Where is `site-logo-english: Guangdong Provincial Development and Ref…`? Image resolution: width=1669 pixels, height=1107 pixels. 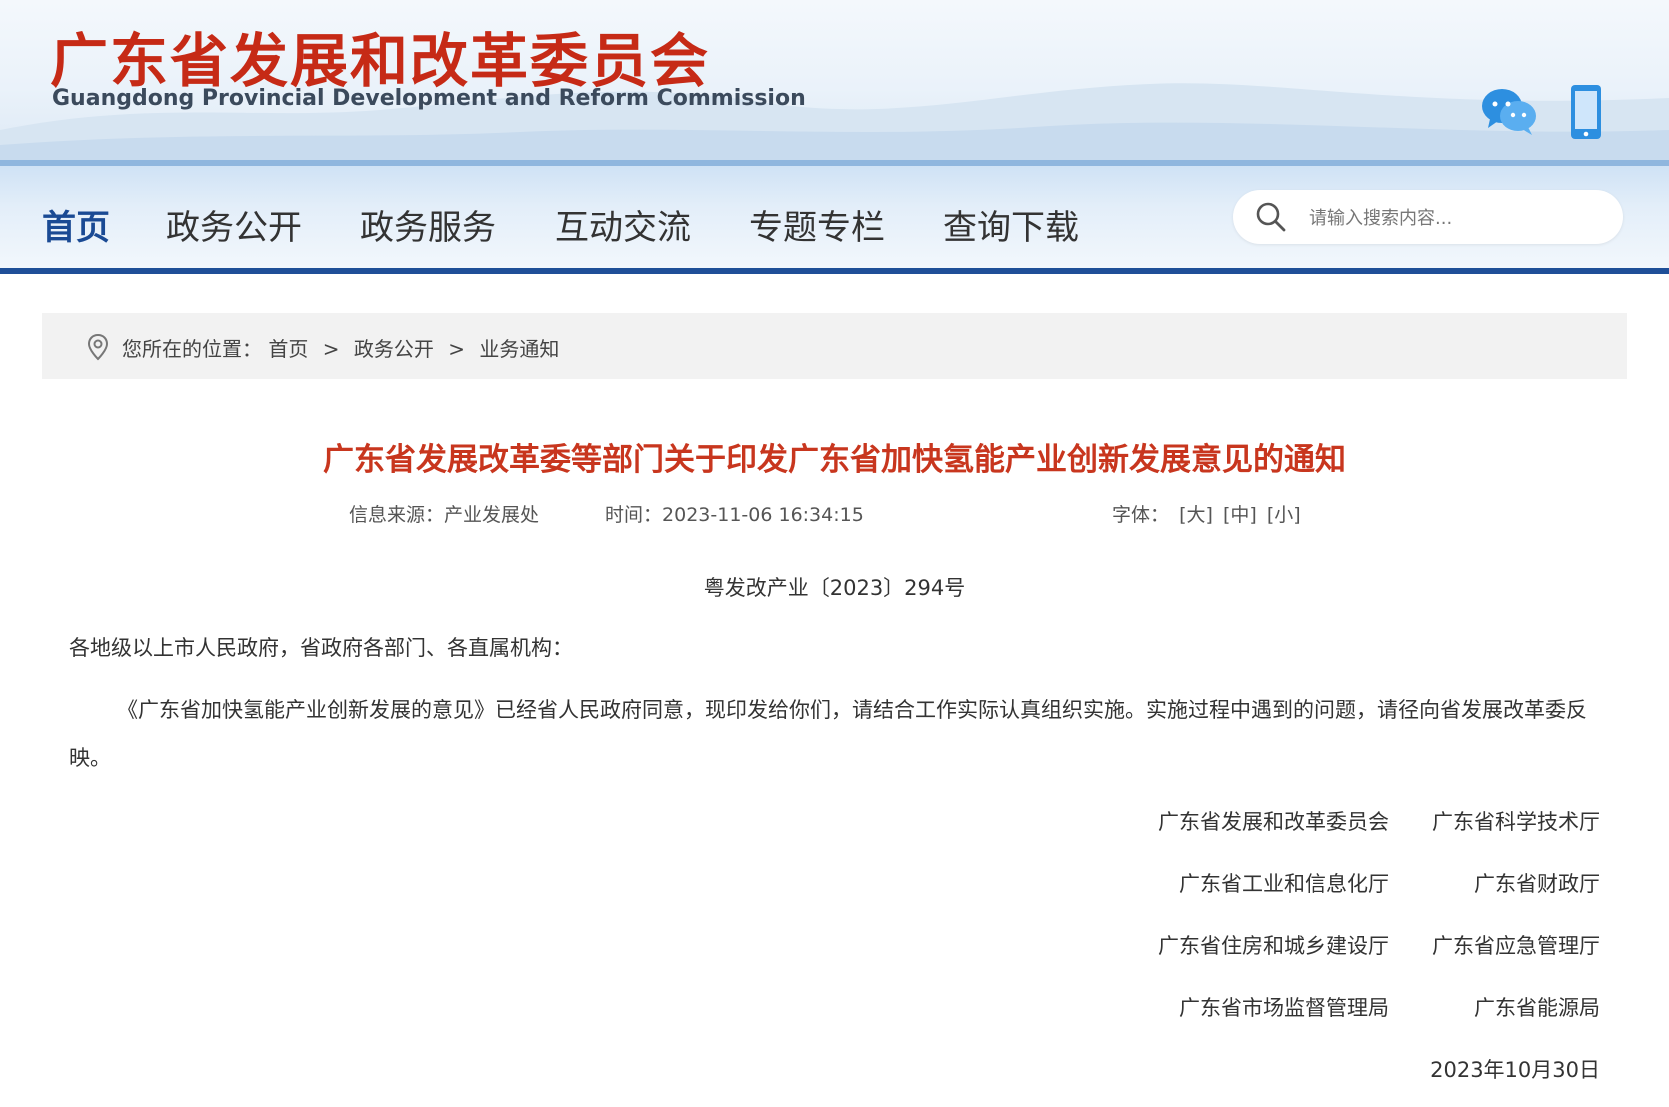
site-logo-english: Guangdong Provincial Development and Ref… is located at coordinates (429, 98).